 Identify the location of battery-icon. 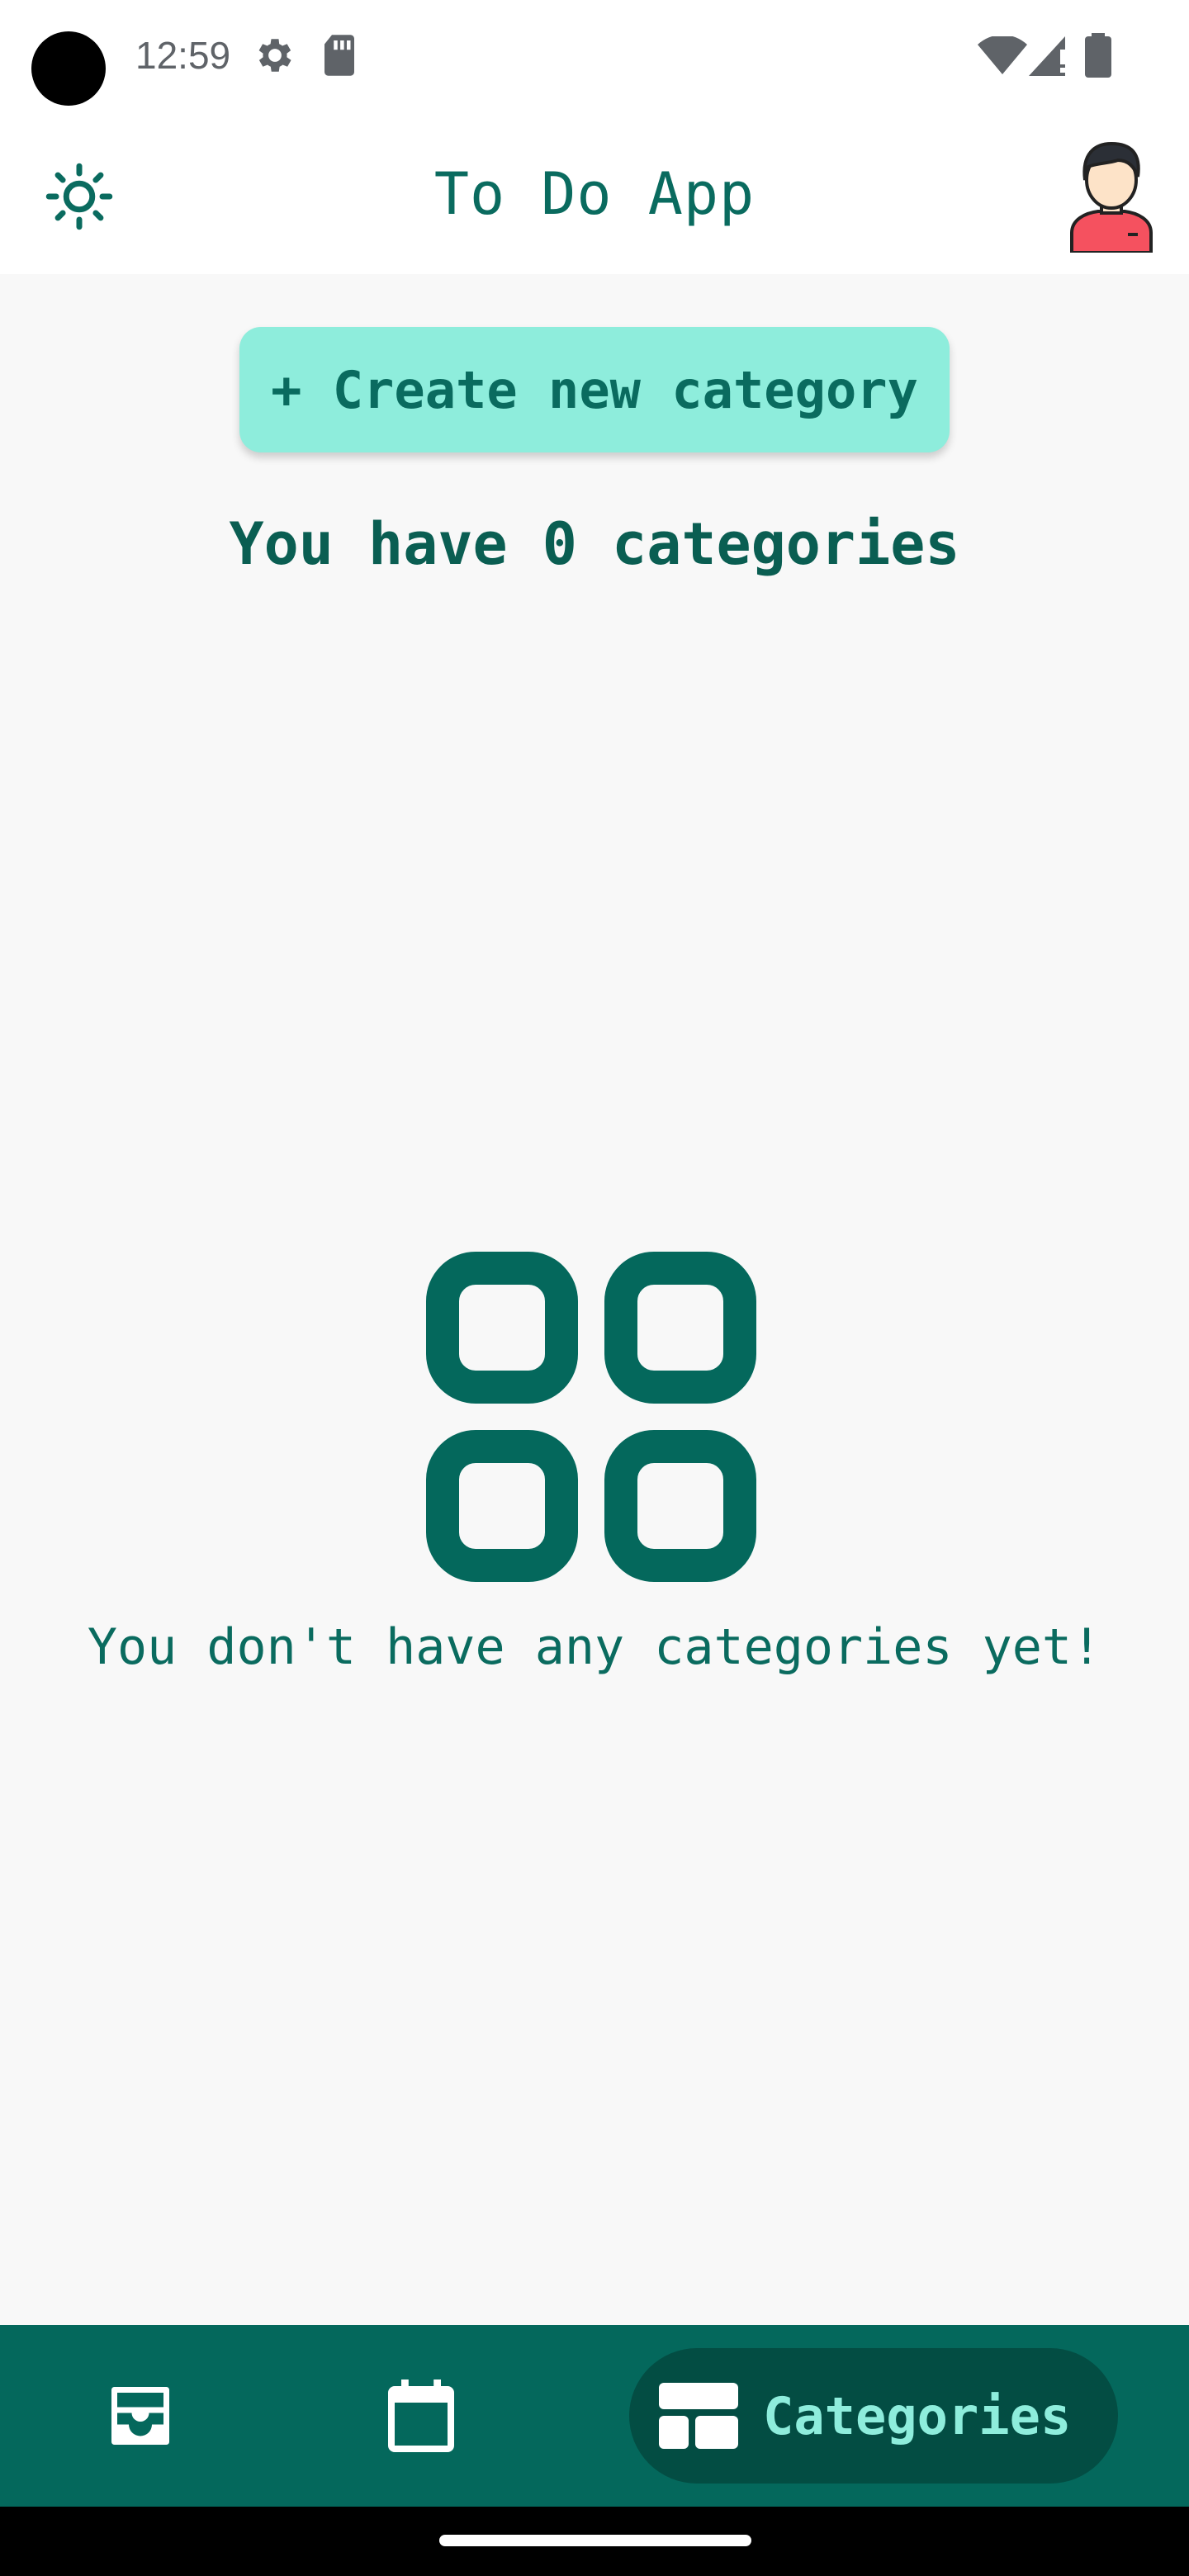
(1098, 55).